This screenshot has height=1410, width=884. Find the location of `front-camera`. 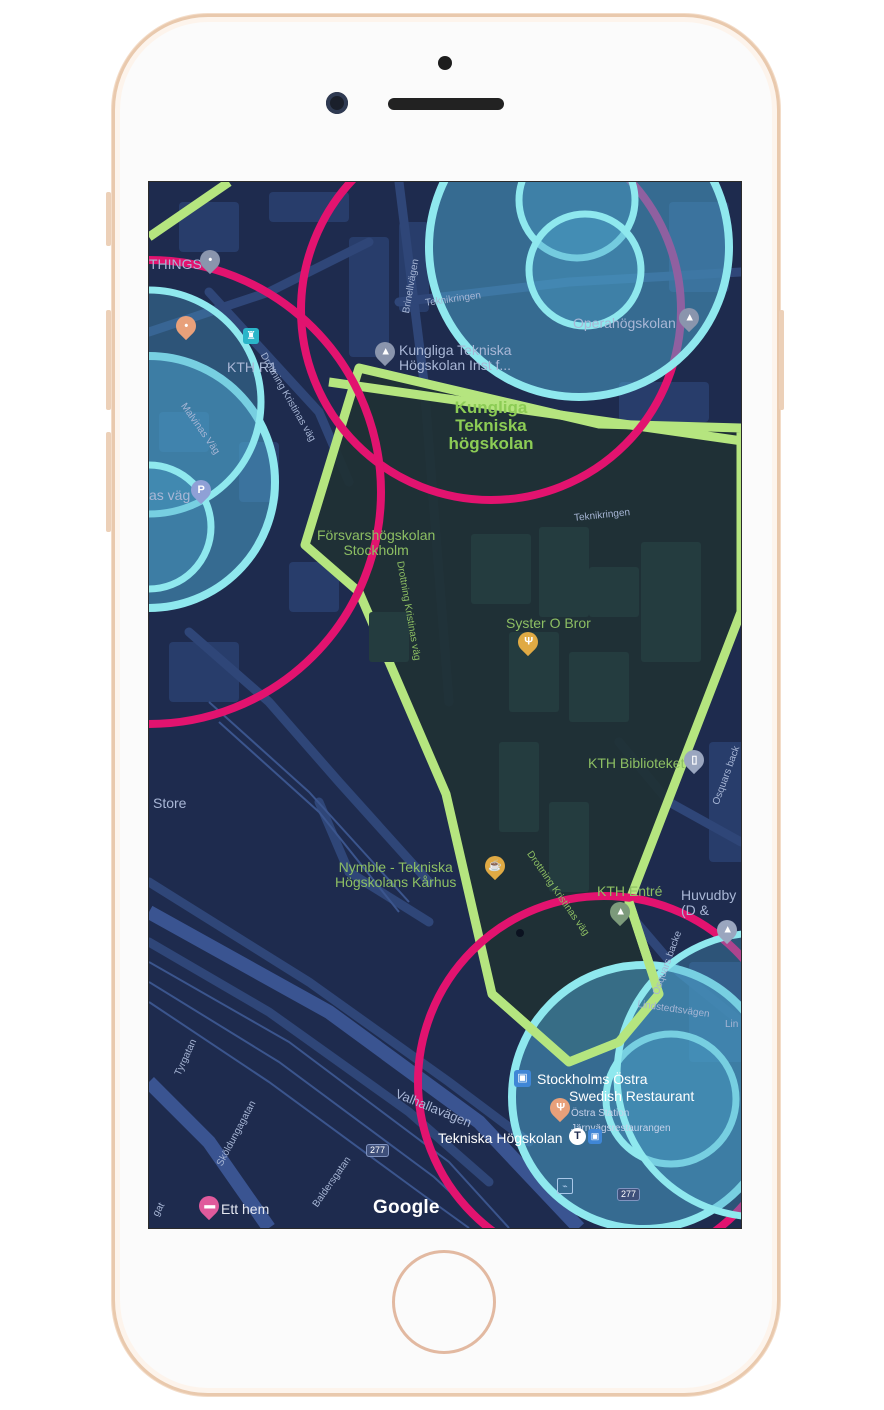

front-camera is located at coordinates (337, 103).